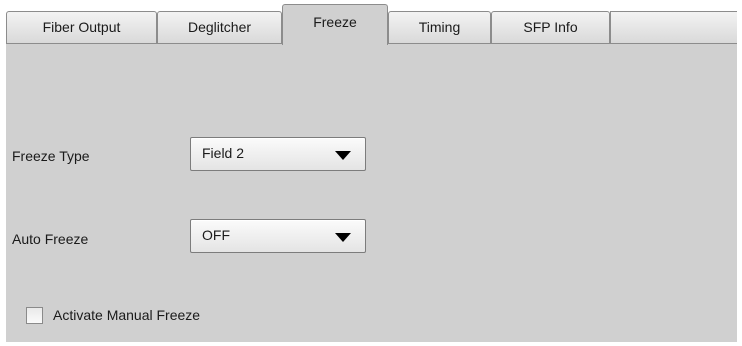 This screenshot has height=346, width=742. What do you see at coordinates (335, 24) in the screenshot?
I see `tab-freeze: Freeze` at bounding box center [335, 24].